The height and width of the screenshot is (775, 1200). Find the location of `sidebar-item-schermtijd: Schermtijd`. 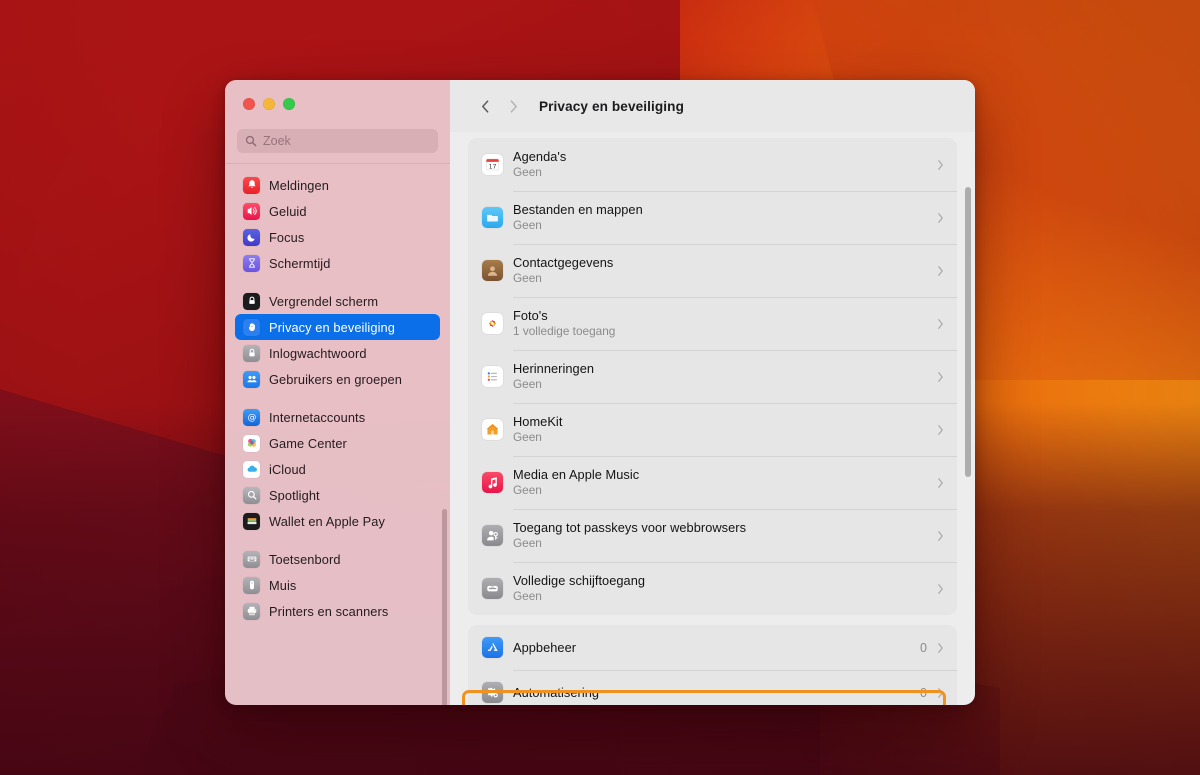

sidebar-item-schermtijd: Schermtijd is located at coordinates (337, 263).